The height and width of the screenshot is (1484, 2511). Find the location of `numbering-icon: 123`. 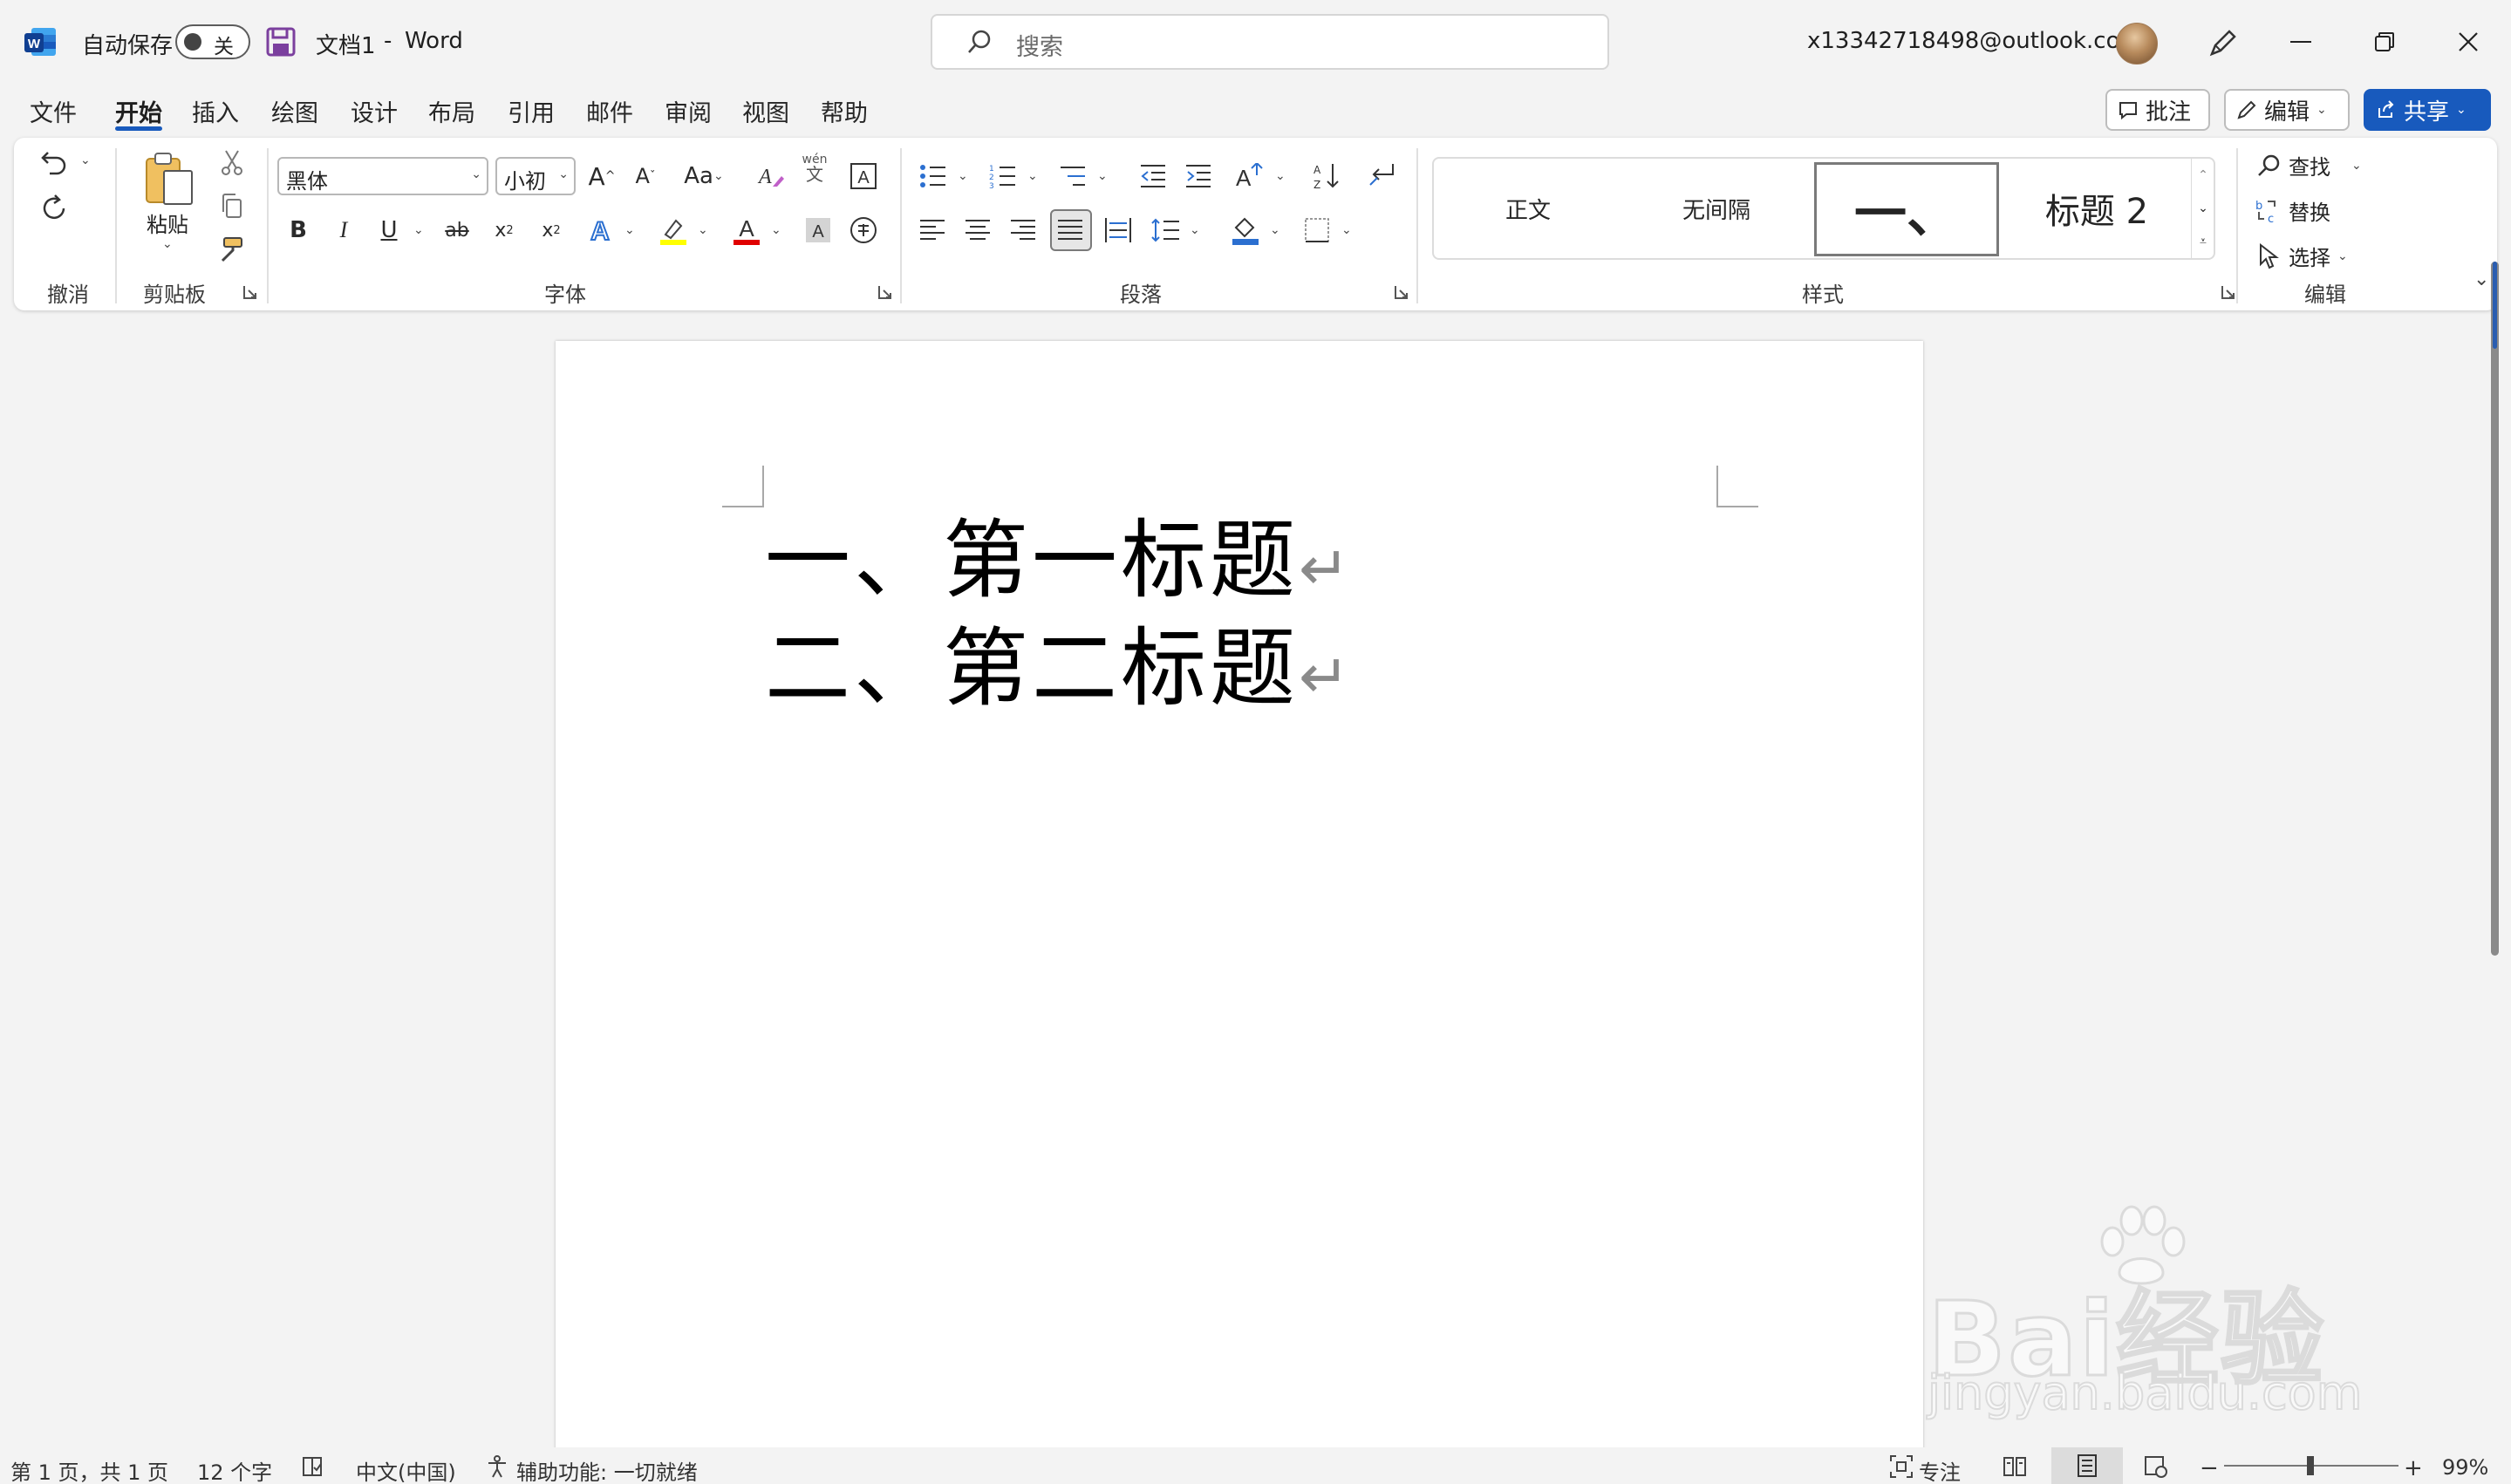

numbering-icon: 123 is located at coordinates (1003, 176).